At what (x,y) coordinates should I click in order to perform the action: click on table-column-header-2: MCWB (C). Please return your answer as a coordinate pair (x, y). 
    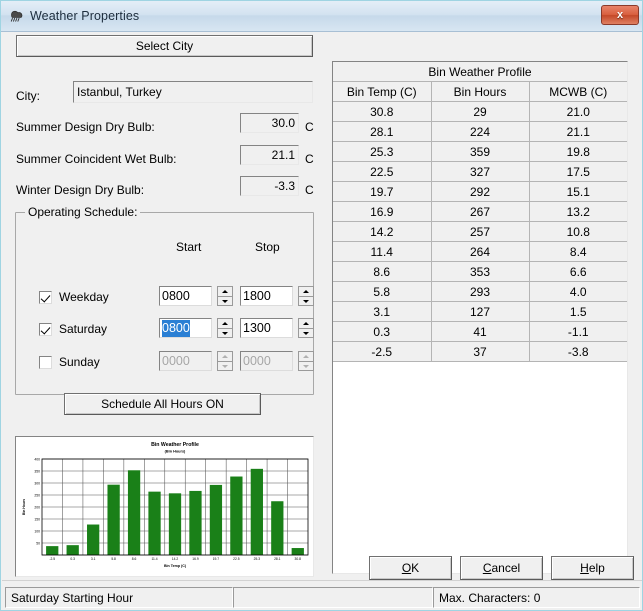
    Looking at the image, I should click on (578, 91).